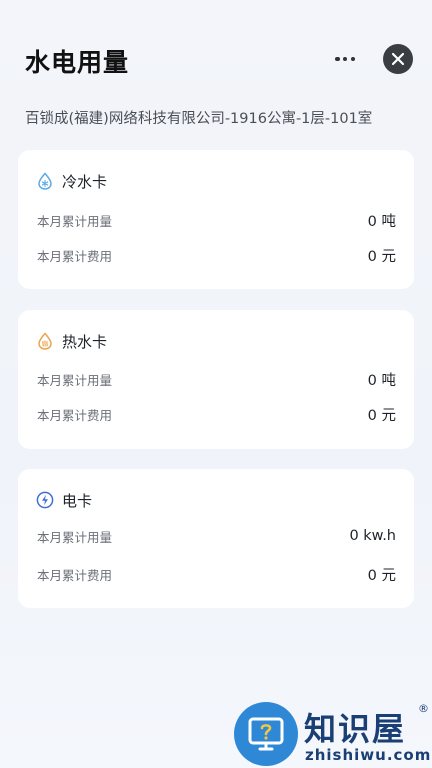 This screenshot has height=768, width=432. I want to click on card-title: 电卡, so click(77, 500).